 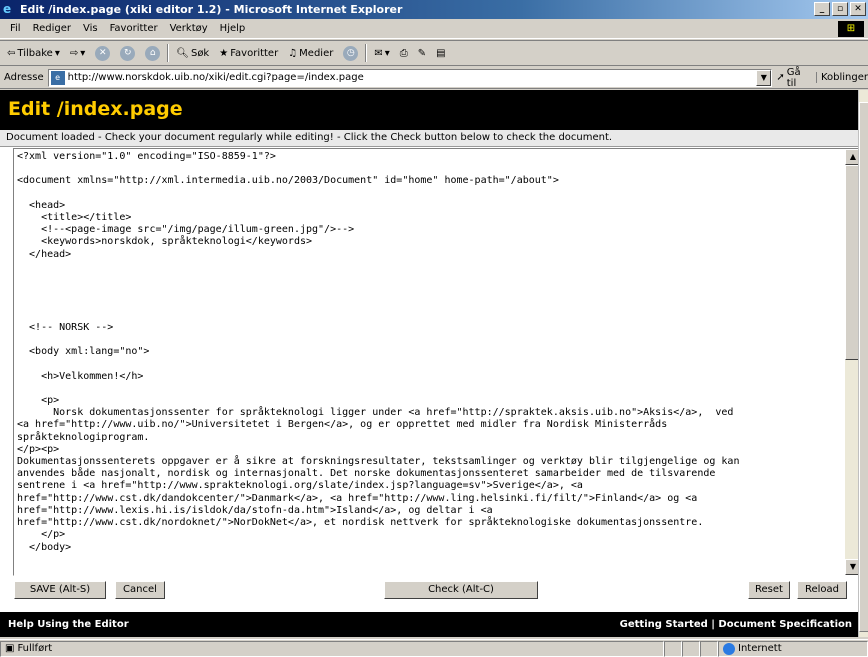 I want to click on go-button: ➚ Gå til, so click(x=794, y=78).